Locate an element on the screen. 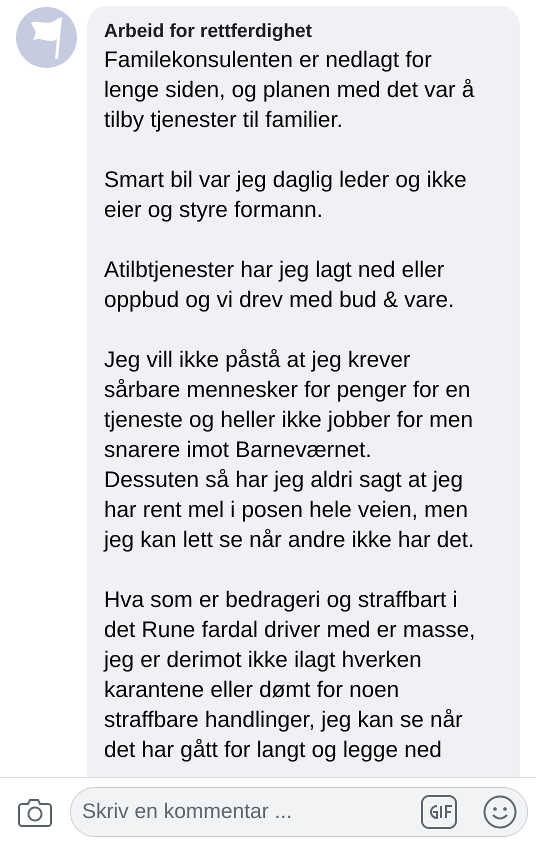 The height and width of the screenshot is (846, 536). smiley-icon is located at coordinates (500, 812).